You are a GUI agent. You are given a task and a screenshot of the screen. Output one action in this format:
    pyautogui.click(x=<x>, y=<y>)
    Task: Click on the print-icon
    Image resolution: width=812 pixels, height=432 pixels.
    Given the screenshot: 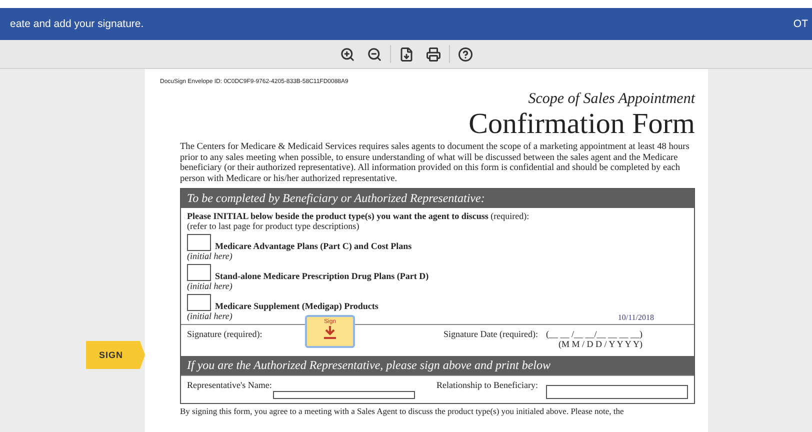 What is the action you would take?
    pyautogui.click(x=433, y=54)
    